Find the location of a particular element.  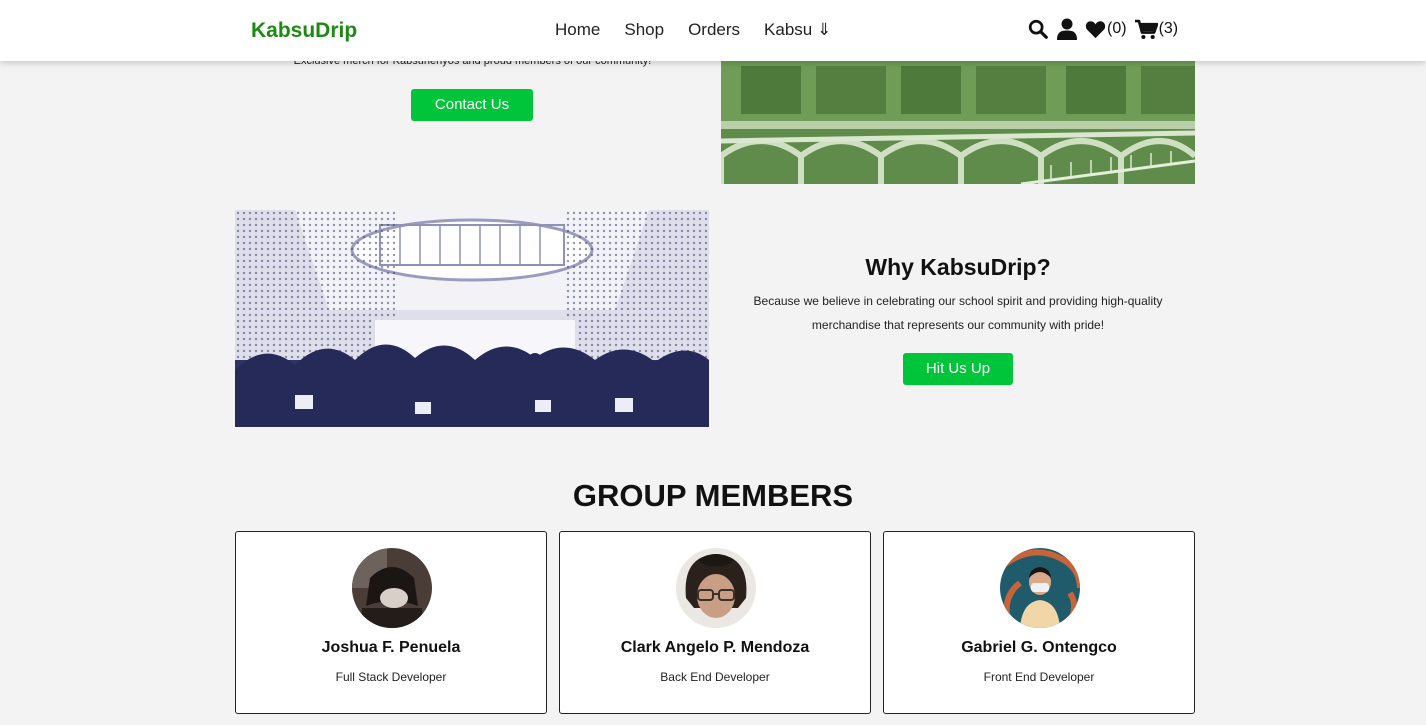

wishlist-count: (0) is located at coordinates (1117, 28).